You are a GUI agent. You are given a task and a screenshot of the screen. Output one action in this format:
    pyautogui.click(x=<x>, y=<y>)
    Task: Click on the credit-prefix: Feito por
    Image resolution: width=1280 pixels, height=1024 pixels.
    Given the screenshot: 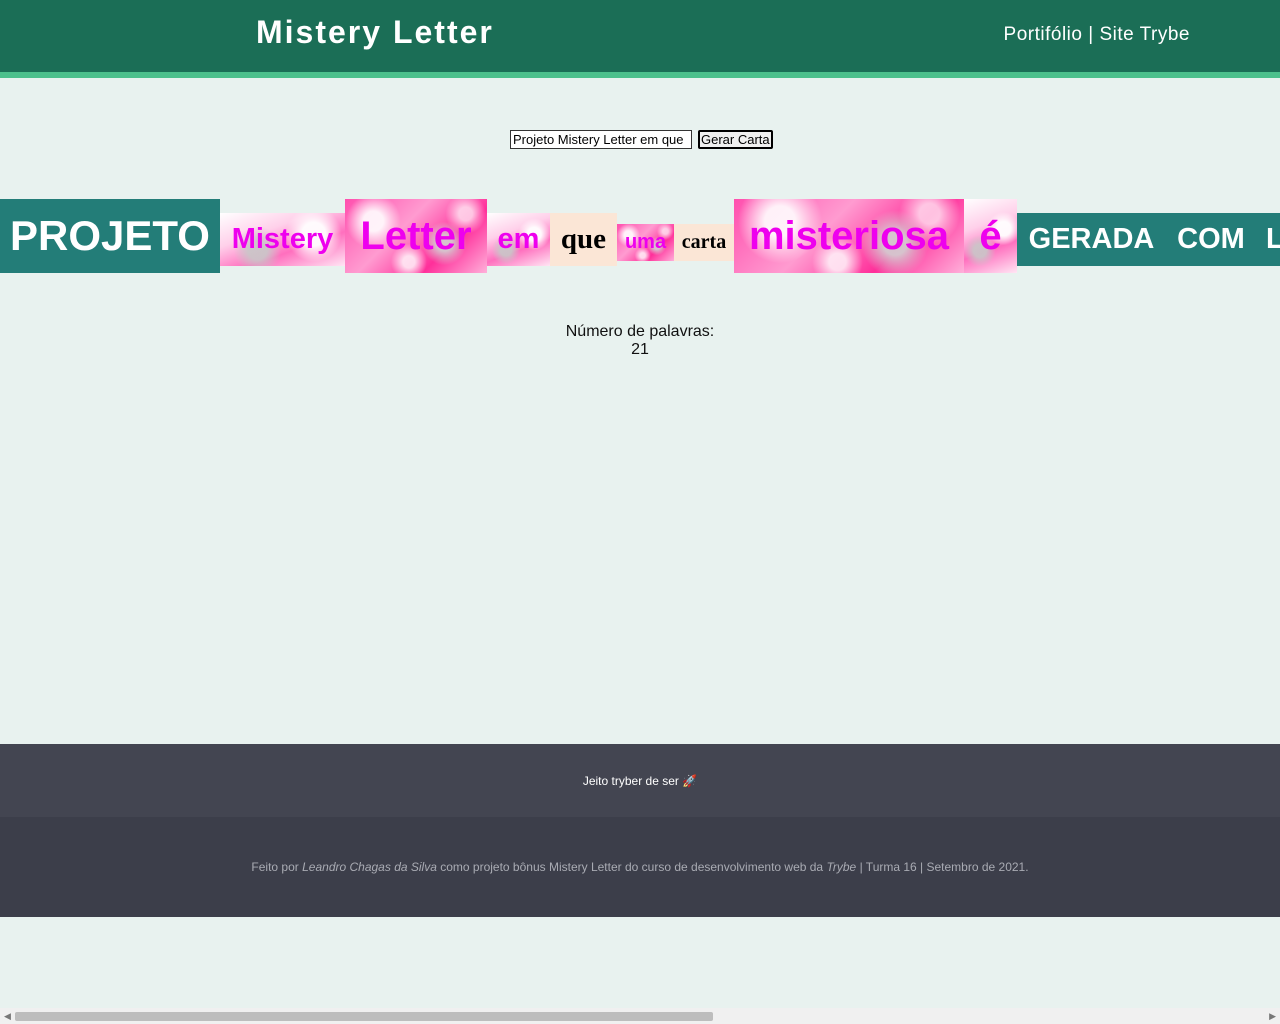 What is the action you would take?
    pyautogui.click(x=277, y=867)
    